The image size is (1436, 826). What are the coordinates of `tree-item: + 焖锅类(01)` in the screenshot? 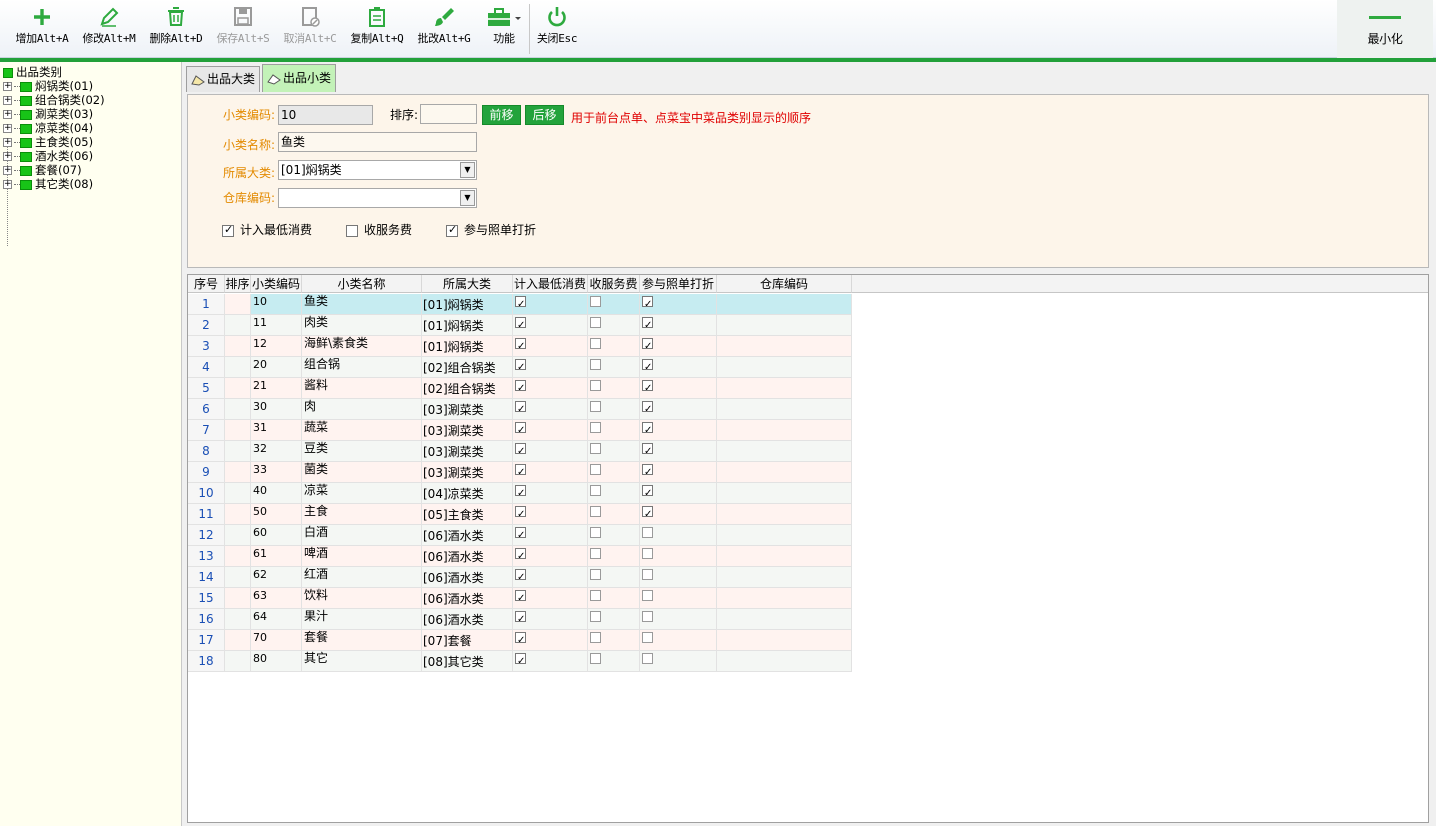 It's located at (48, 86).